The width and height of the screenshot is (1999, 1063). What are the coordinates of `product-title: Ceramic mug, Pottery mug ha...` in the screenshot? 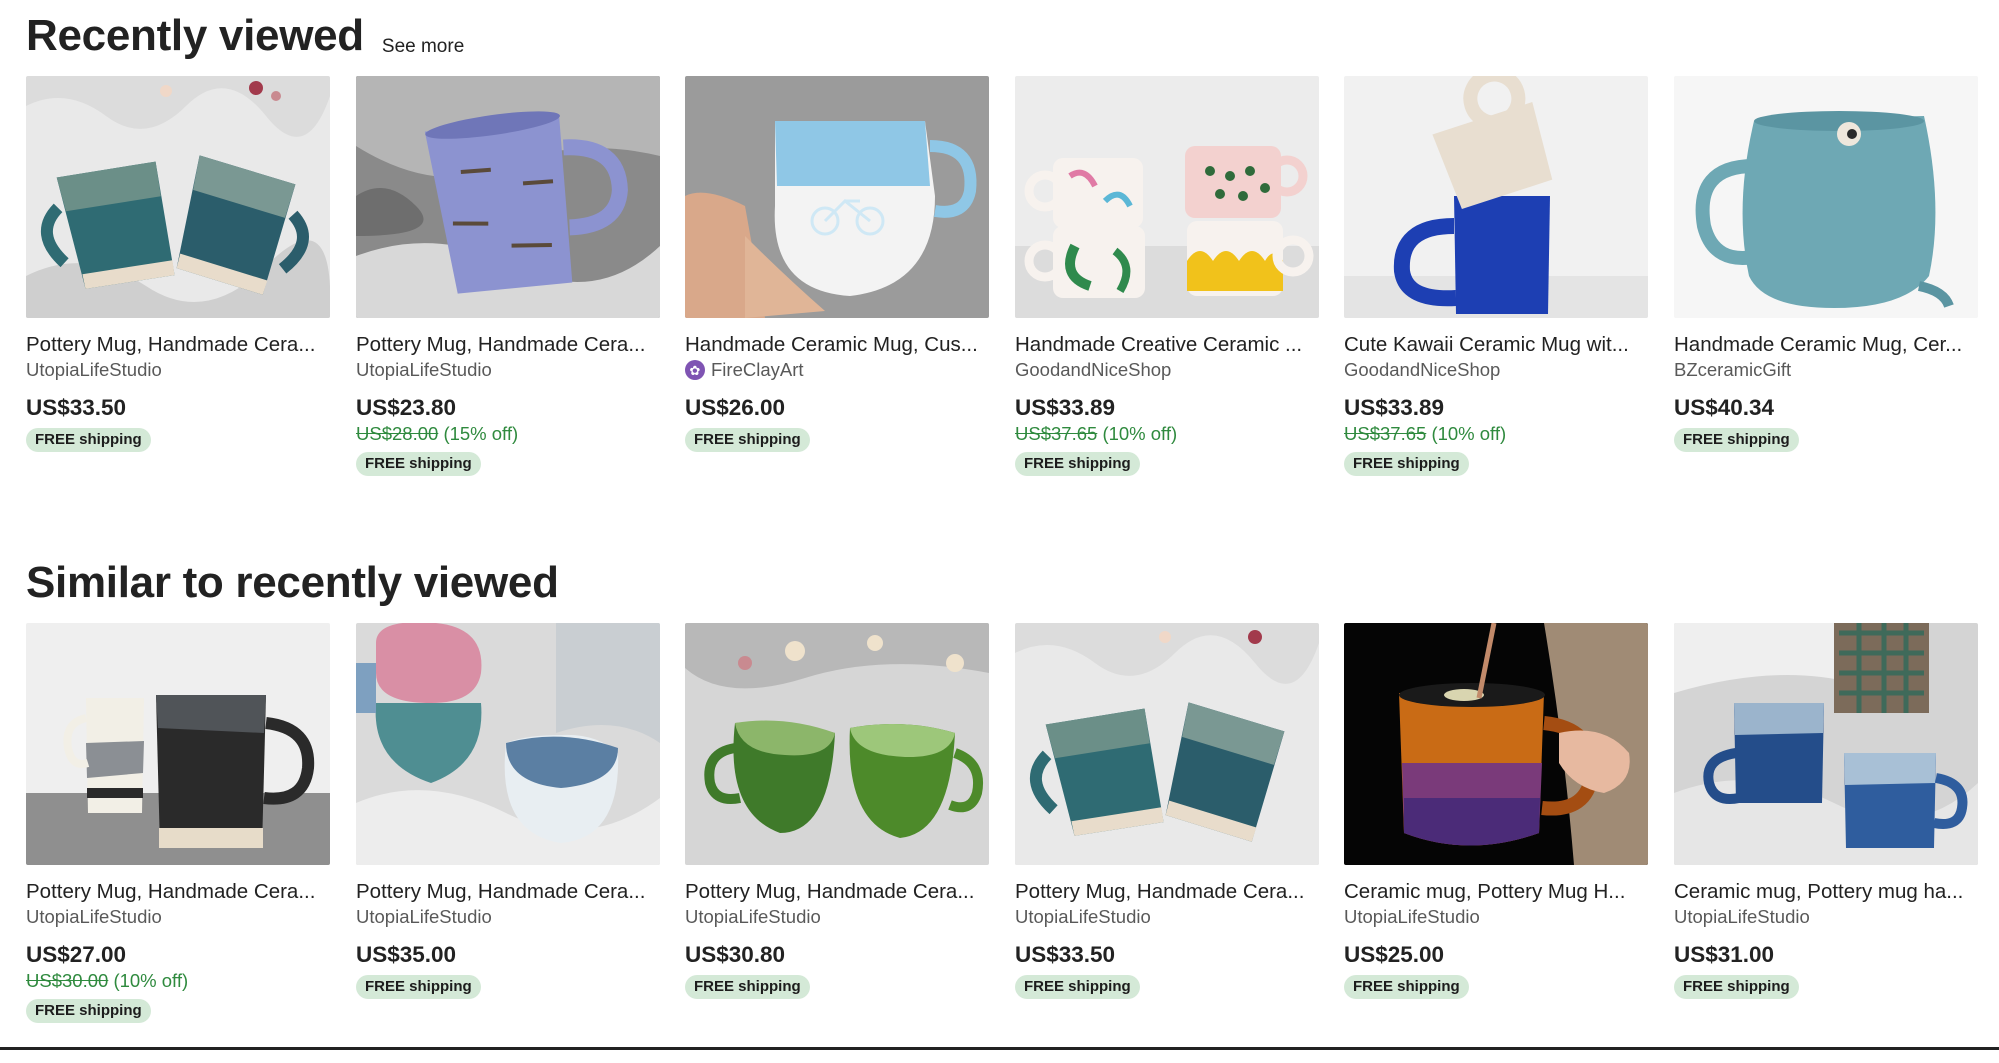 It's located at (1826, 892).